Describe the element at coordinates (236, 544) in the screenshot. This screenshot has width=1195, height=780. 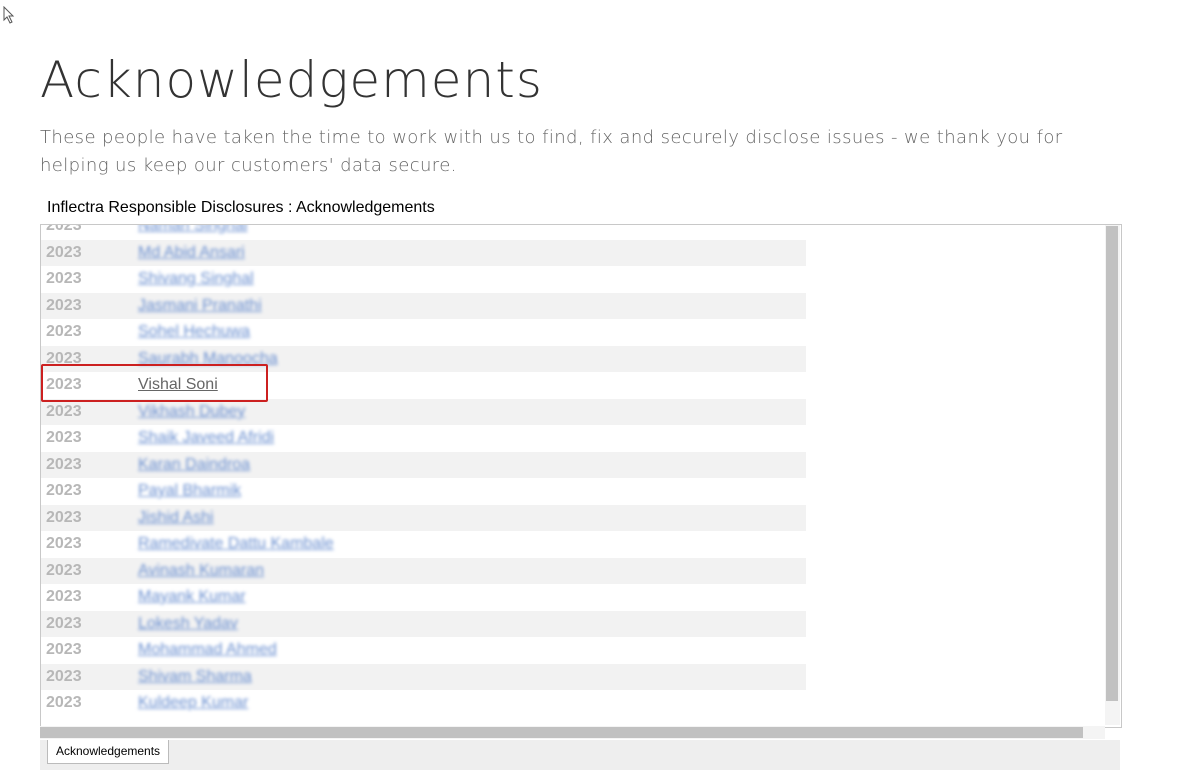
I see `row-name-link: Ramedivate Dattu Kambale` at that location.